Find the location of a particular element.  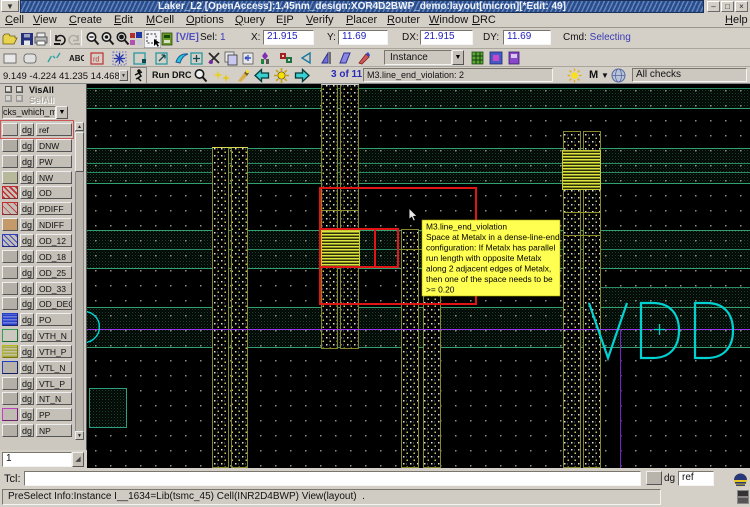

svg-text: >= 0.20 is located at coordinates (440, 290).